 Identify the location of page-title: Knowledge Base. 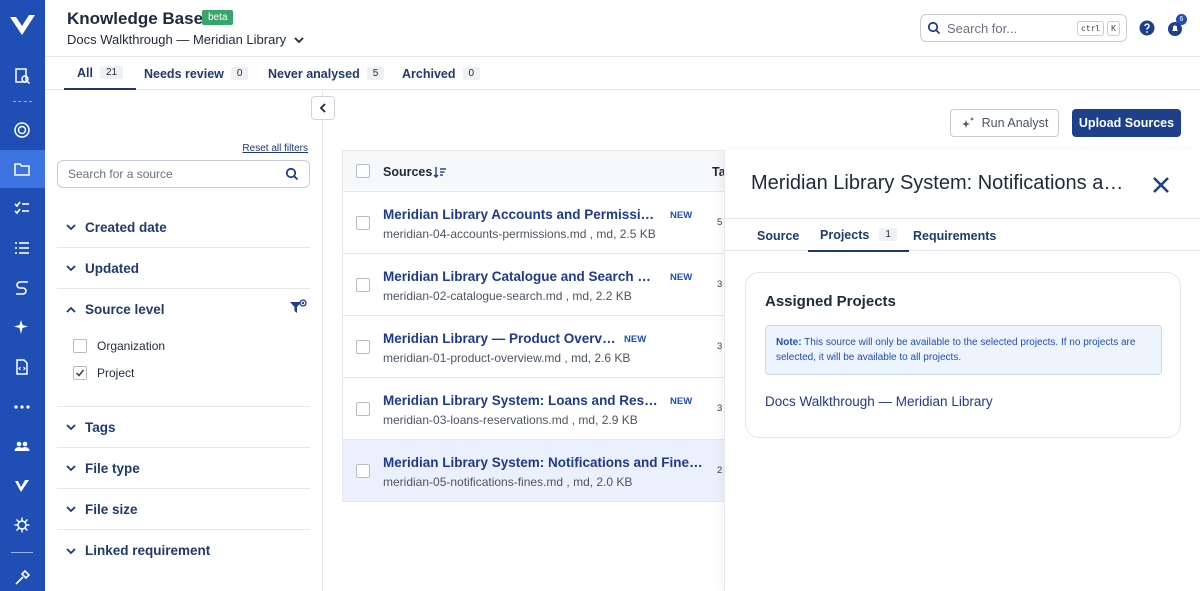
(135, 18).